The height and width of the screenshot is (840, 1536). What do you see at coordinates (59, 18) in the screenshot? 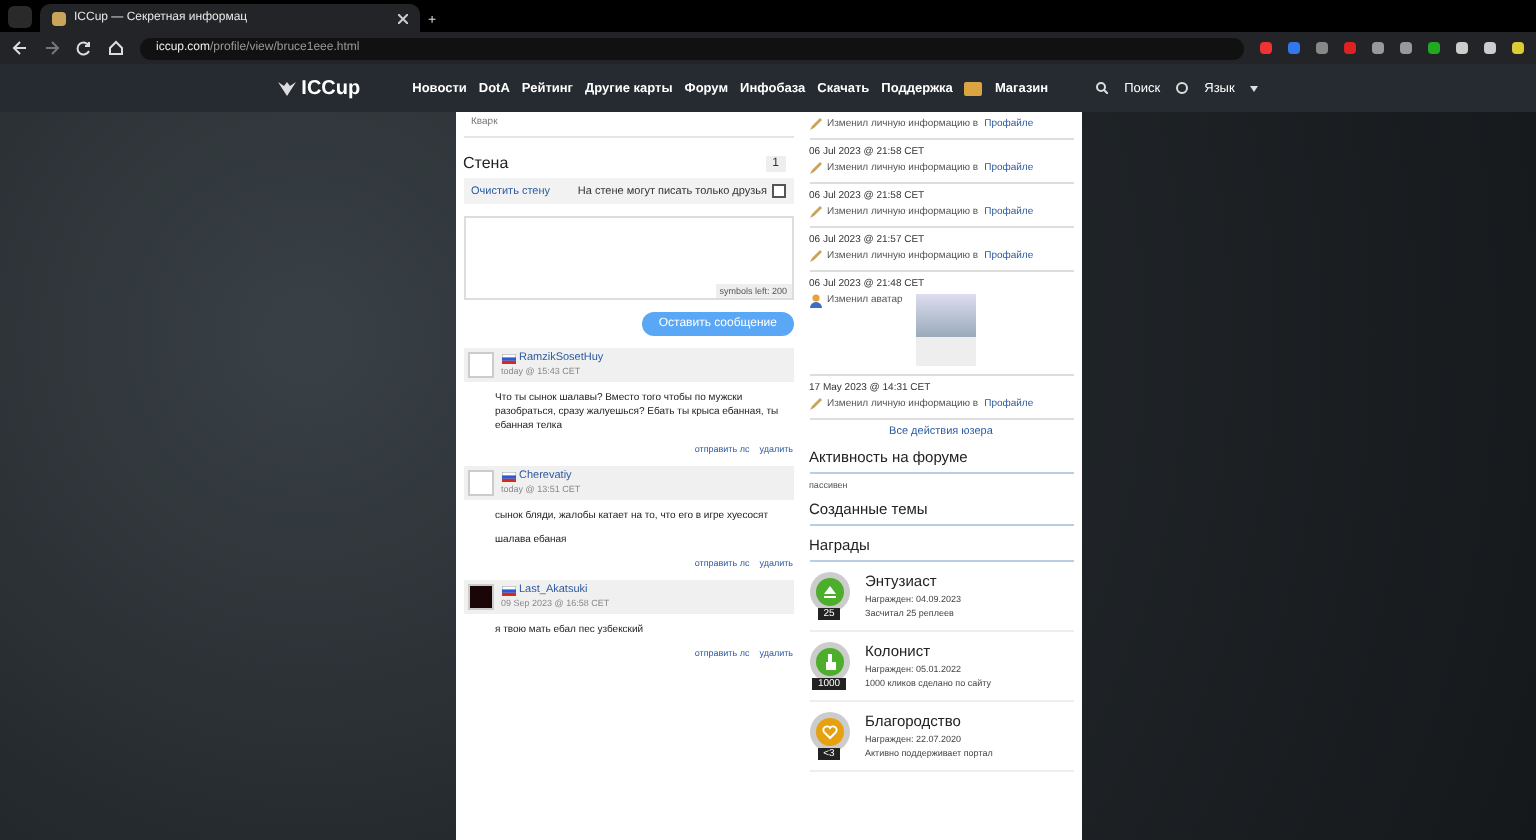
I see `favicon-icon` at bounding box center [59, 18].